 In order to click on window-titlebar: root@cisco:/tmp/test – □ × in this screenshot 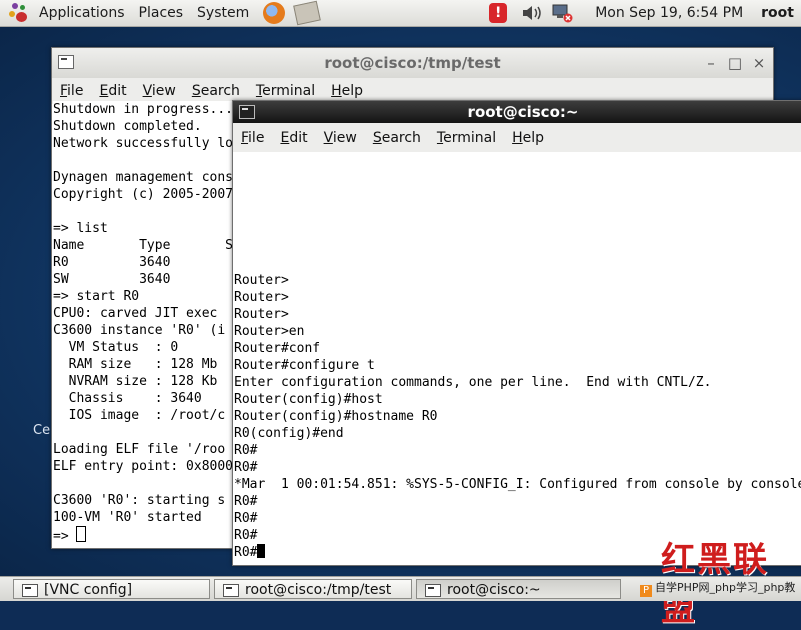, I will do `click(412, 63)`.